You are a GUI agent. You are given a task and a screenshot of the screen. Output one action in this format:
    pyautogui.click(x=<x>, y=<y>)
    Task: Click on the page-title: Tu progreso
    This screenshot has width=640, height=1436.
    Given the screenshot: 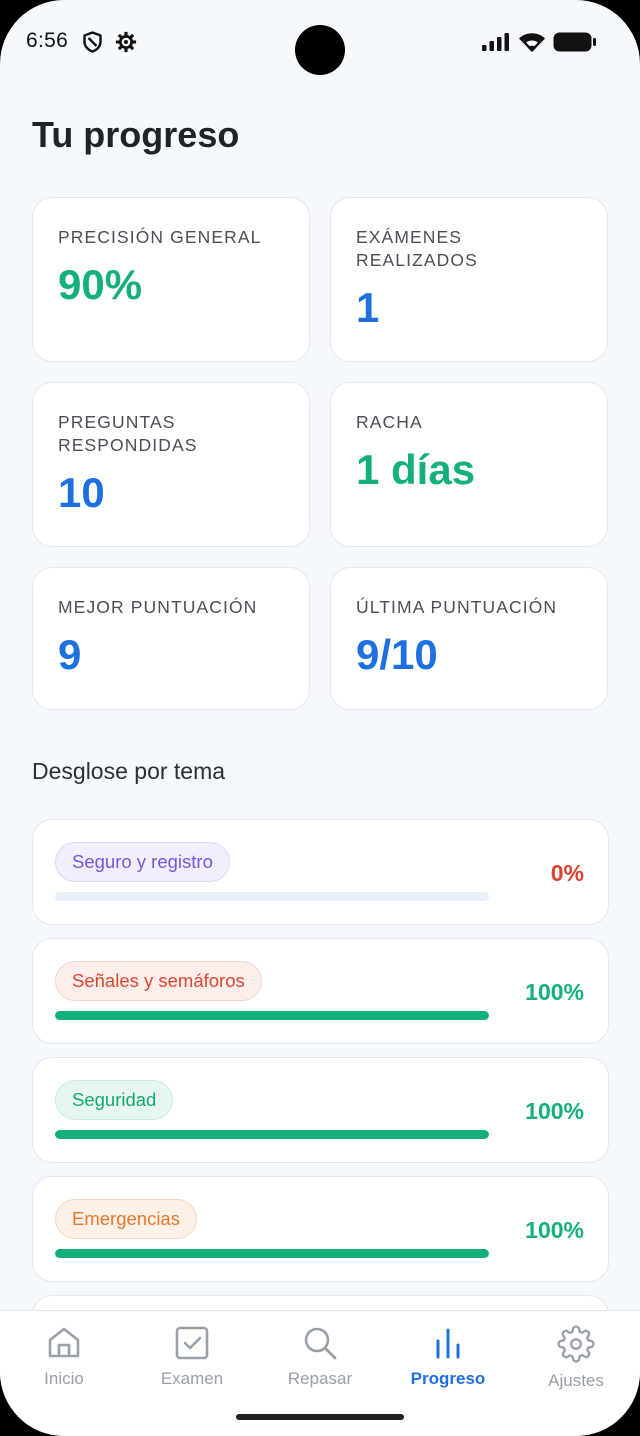 What is the action you would take?
    pyautogui.click(x=136, y=134)
    